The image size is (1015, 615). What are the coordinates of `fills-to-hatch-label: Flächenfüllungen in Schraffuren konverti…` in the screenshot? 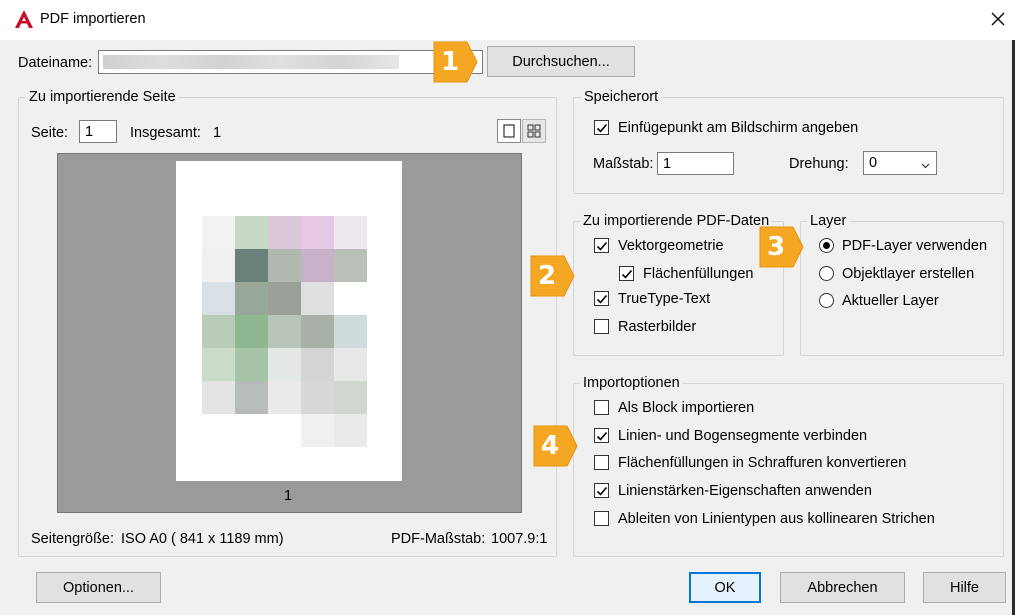 It's located at (762, 463).